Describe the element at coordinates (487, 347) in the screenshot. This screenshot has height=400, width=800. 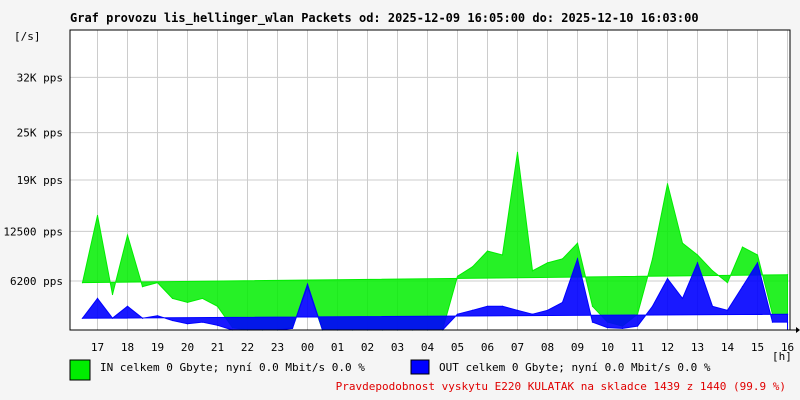
I see `x-tick-label: 06` at that location.